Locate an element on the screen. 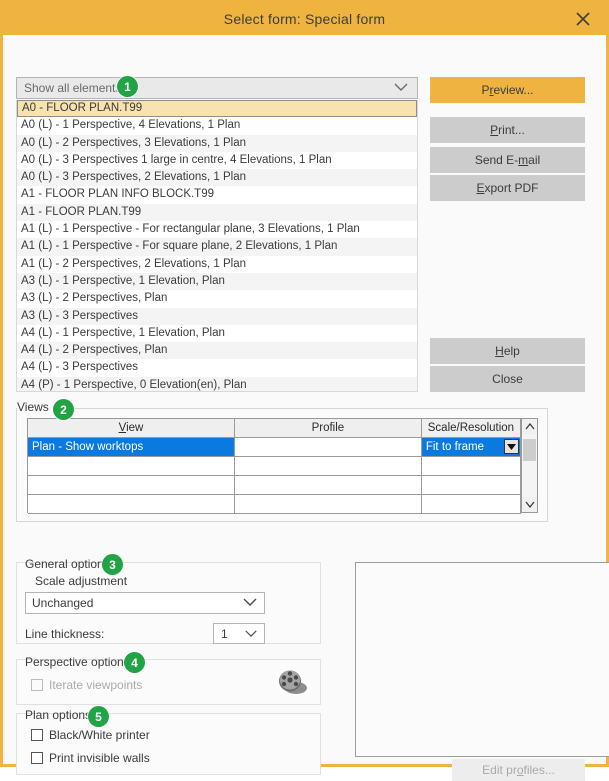 The width and height of the screenshot is (609, 781). line-thickness-label: Line thickness: is located at coordinates (64, 634).